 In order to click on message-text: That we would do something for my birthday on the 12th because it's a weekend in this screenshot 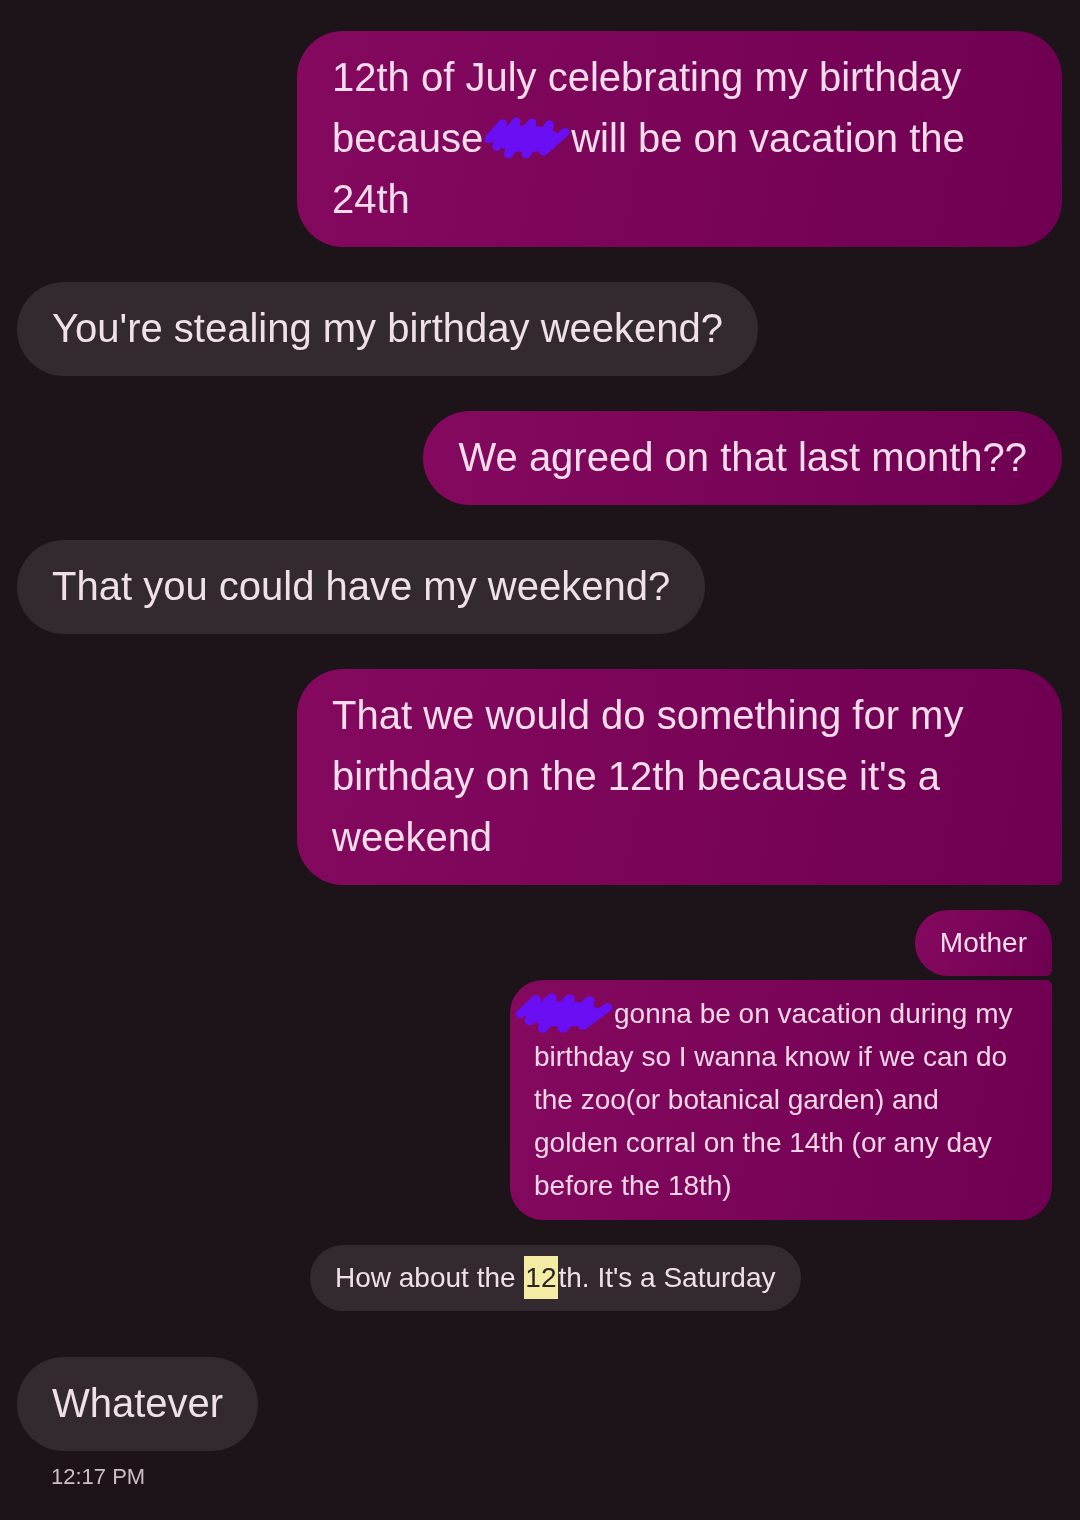, I will do `click(648, 776)`.